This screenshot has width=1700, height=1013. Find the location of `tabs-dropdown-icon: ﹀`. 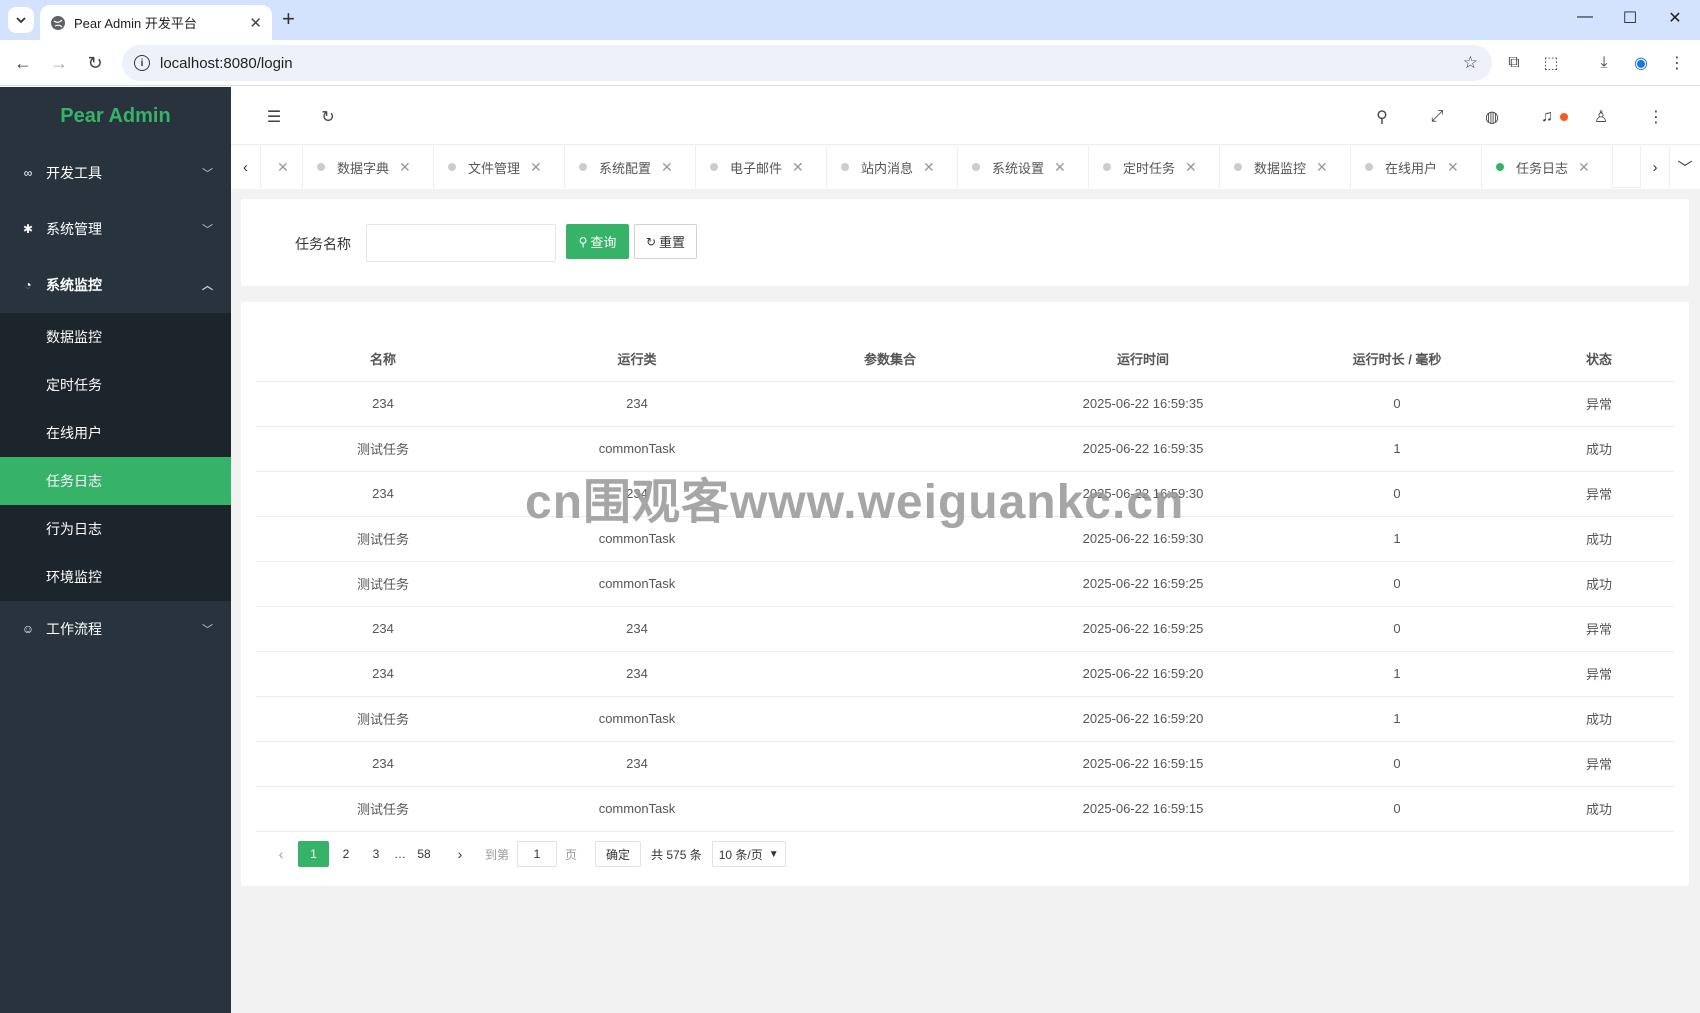

tabs-dropdown-icon: ﹀ is located at coordinates (1685, 167).